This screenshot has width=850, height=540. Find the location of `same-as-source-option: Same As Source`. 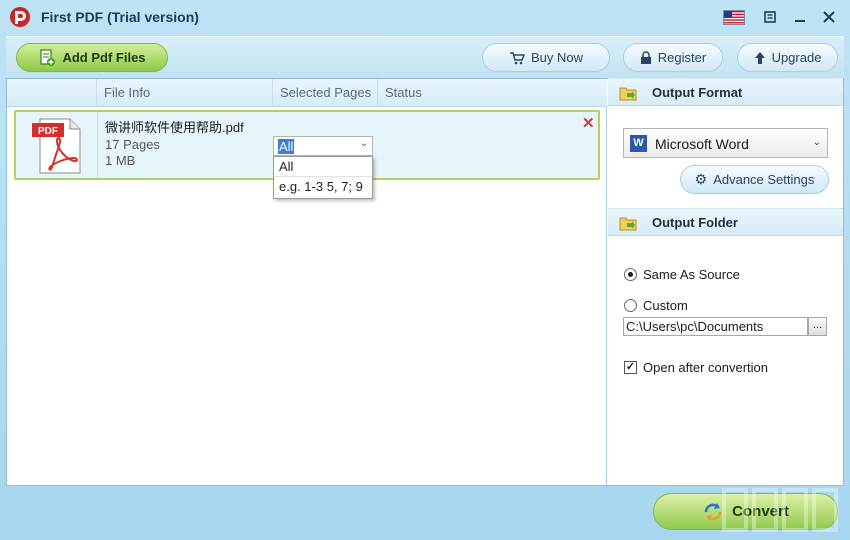

same-as-source-option: Same As Source is located at coordinates (682, 274).